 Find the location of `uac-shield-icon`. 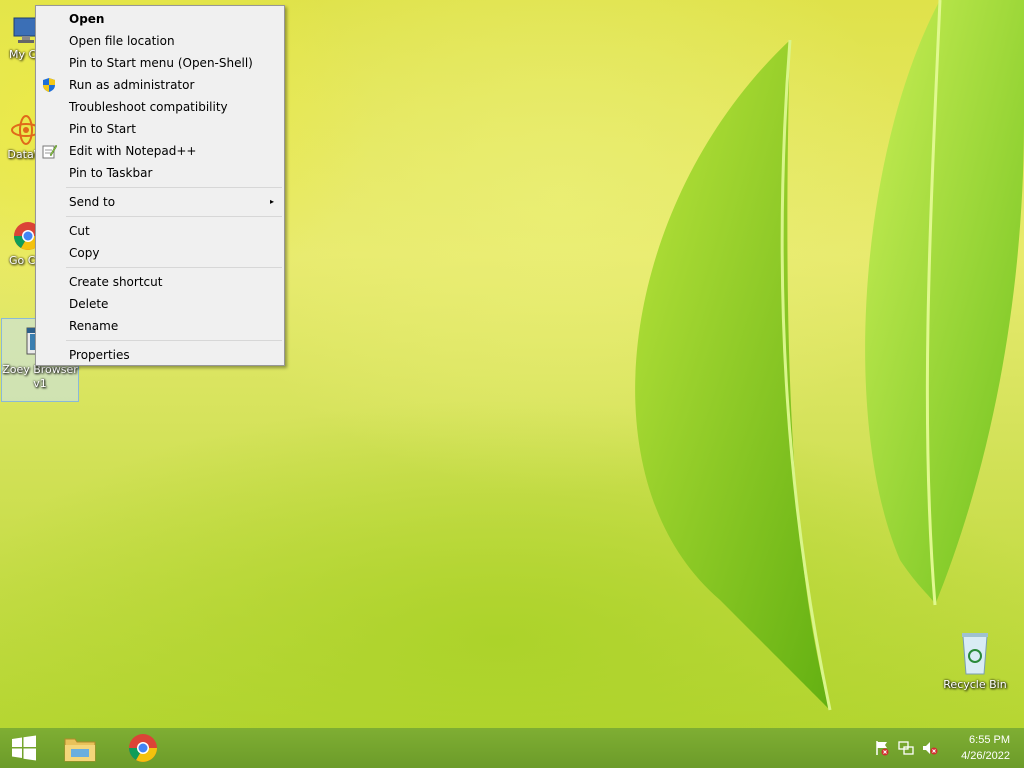

uac-shield-icon is located at coordinates (49, 85).